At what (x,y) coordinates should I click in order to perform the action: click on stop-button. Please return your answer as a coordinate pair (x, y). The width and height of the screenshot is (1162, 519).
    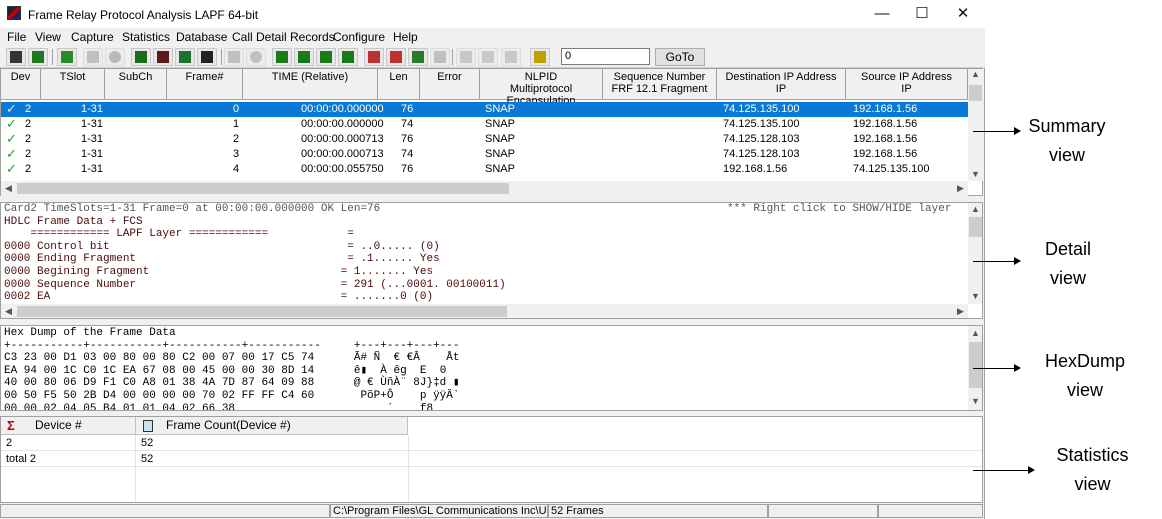
    Looking at the image, I should click on (115, 57).